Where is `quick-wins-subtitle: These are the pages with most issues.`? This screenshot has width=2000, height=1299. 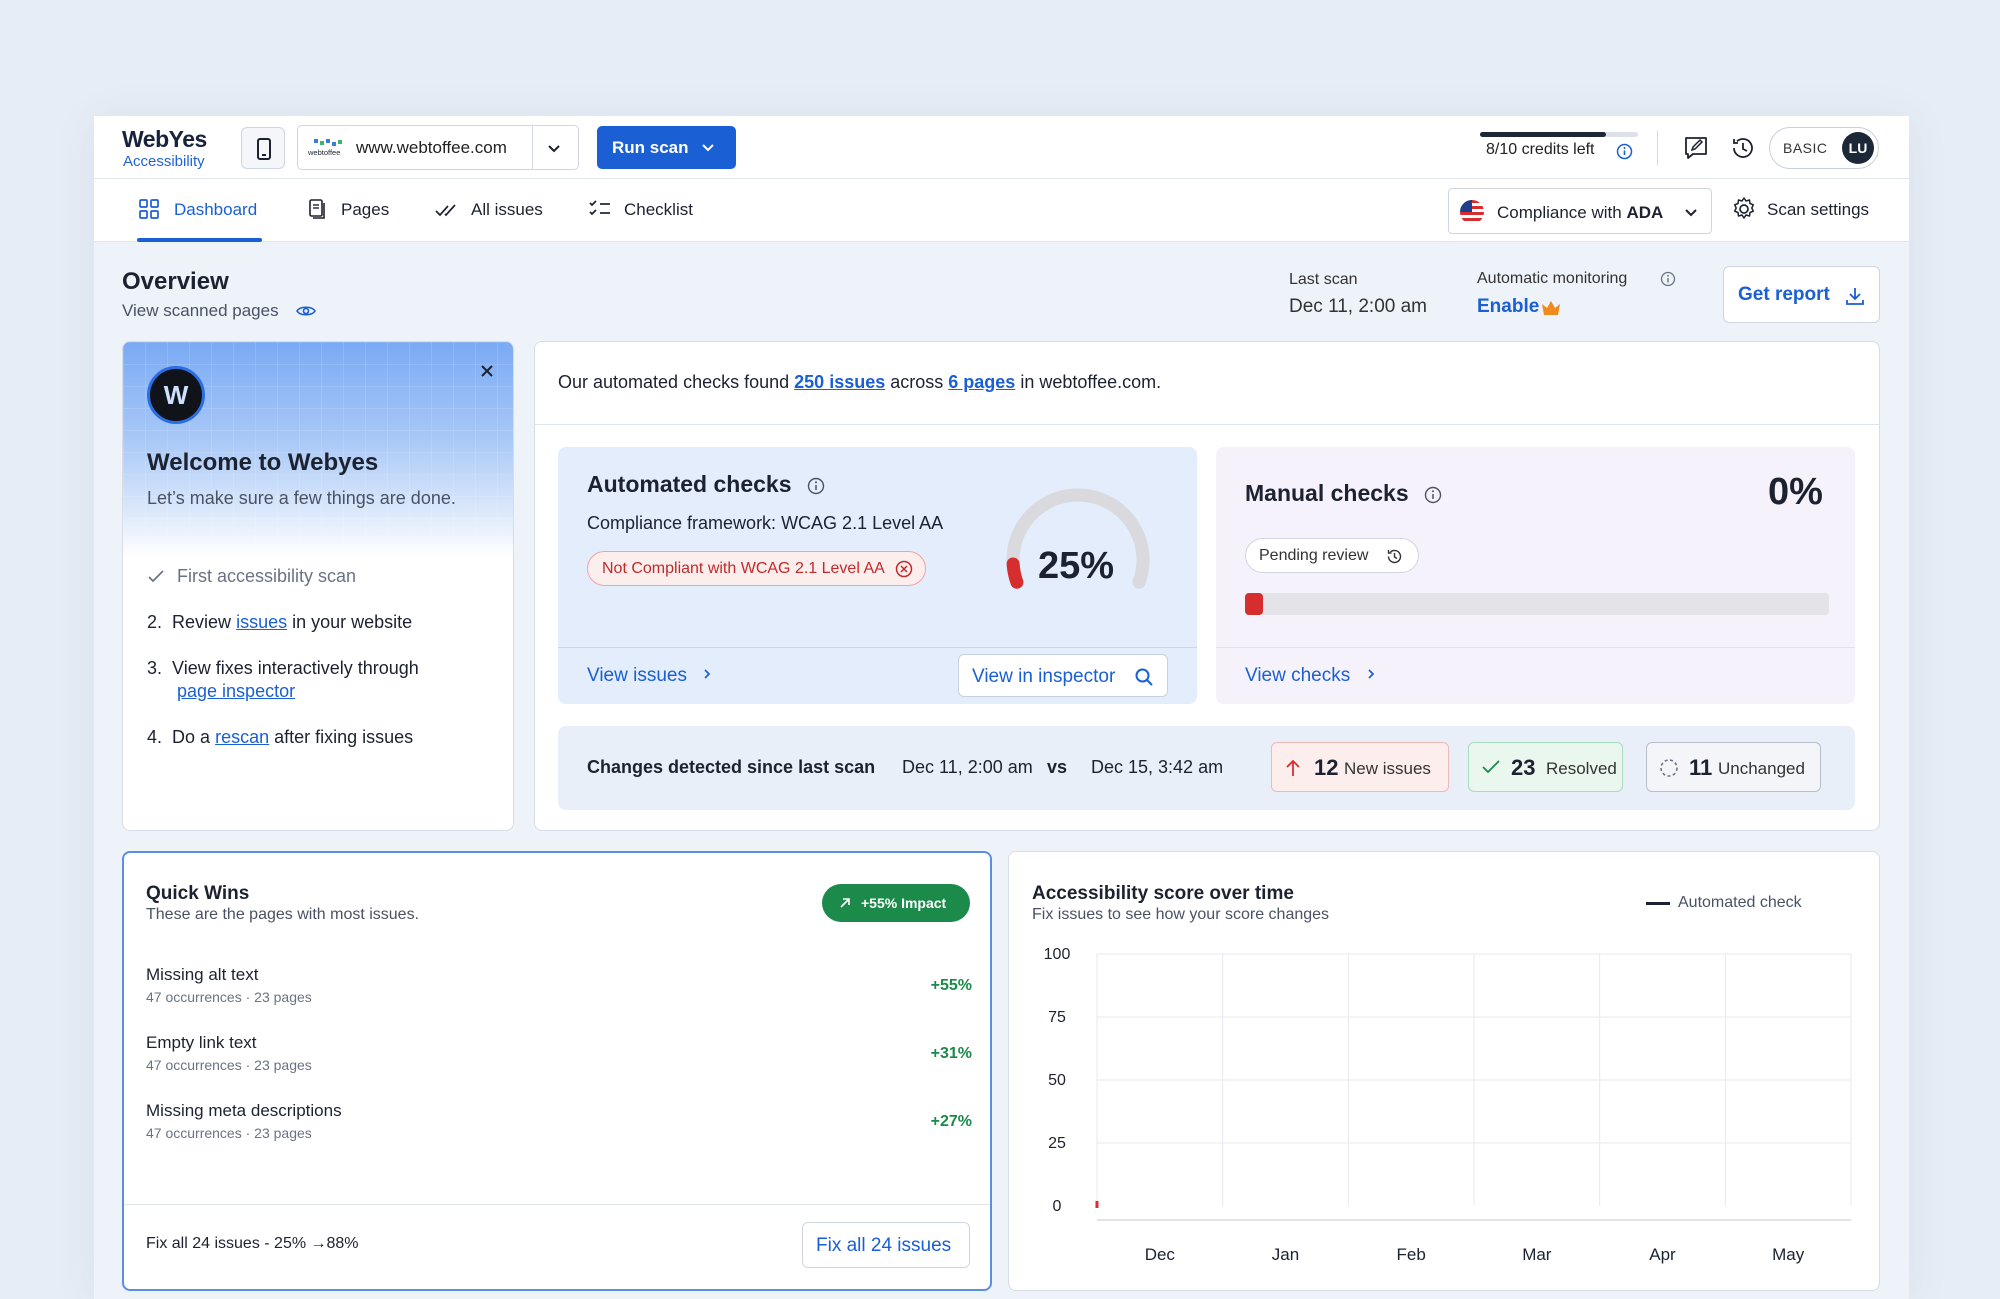 quick-wins-subtitle: These are the pages with most issues. is located at coordinates (283, 914).